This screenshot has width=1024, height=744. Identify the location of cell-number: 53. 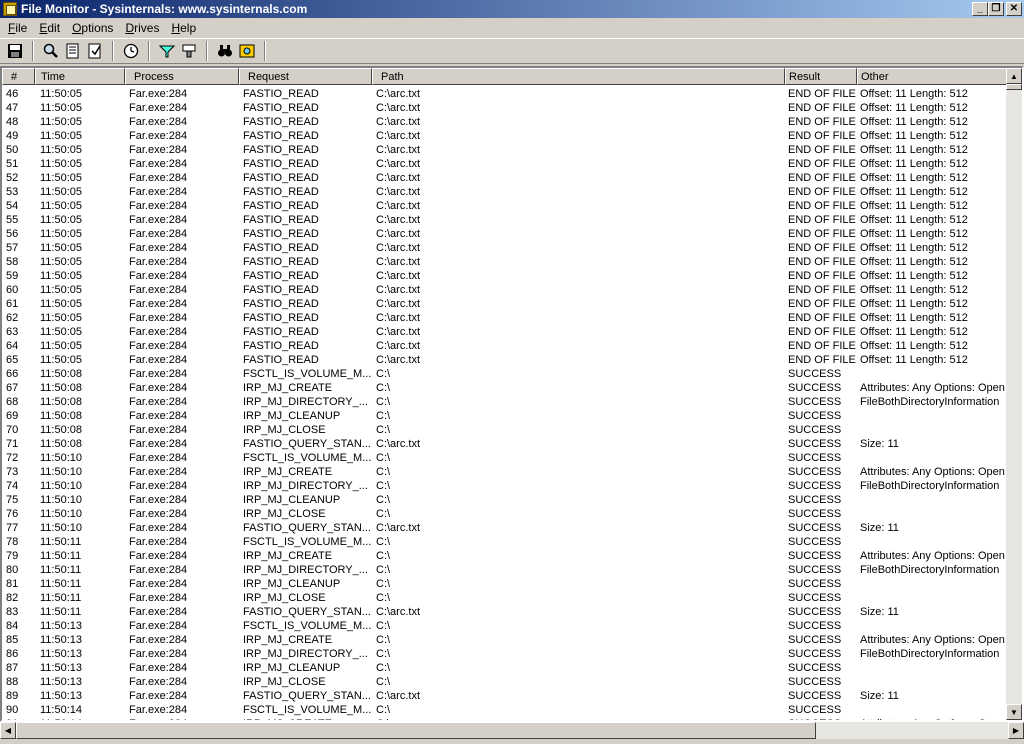
(12, 192).